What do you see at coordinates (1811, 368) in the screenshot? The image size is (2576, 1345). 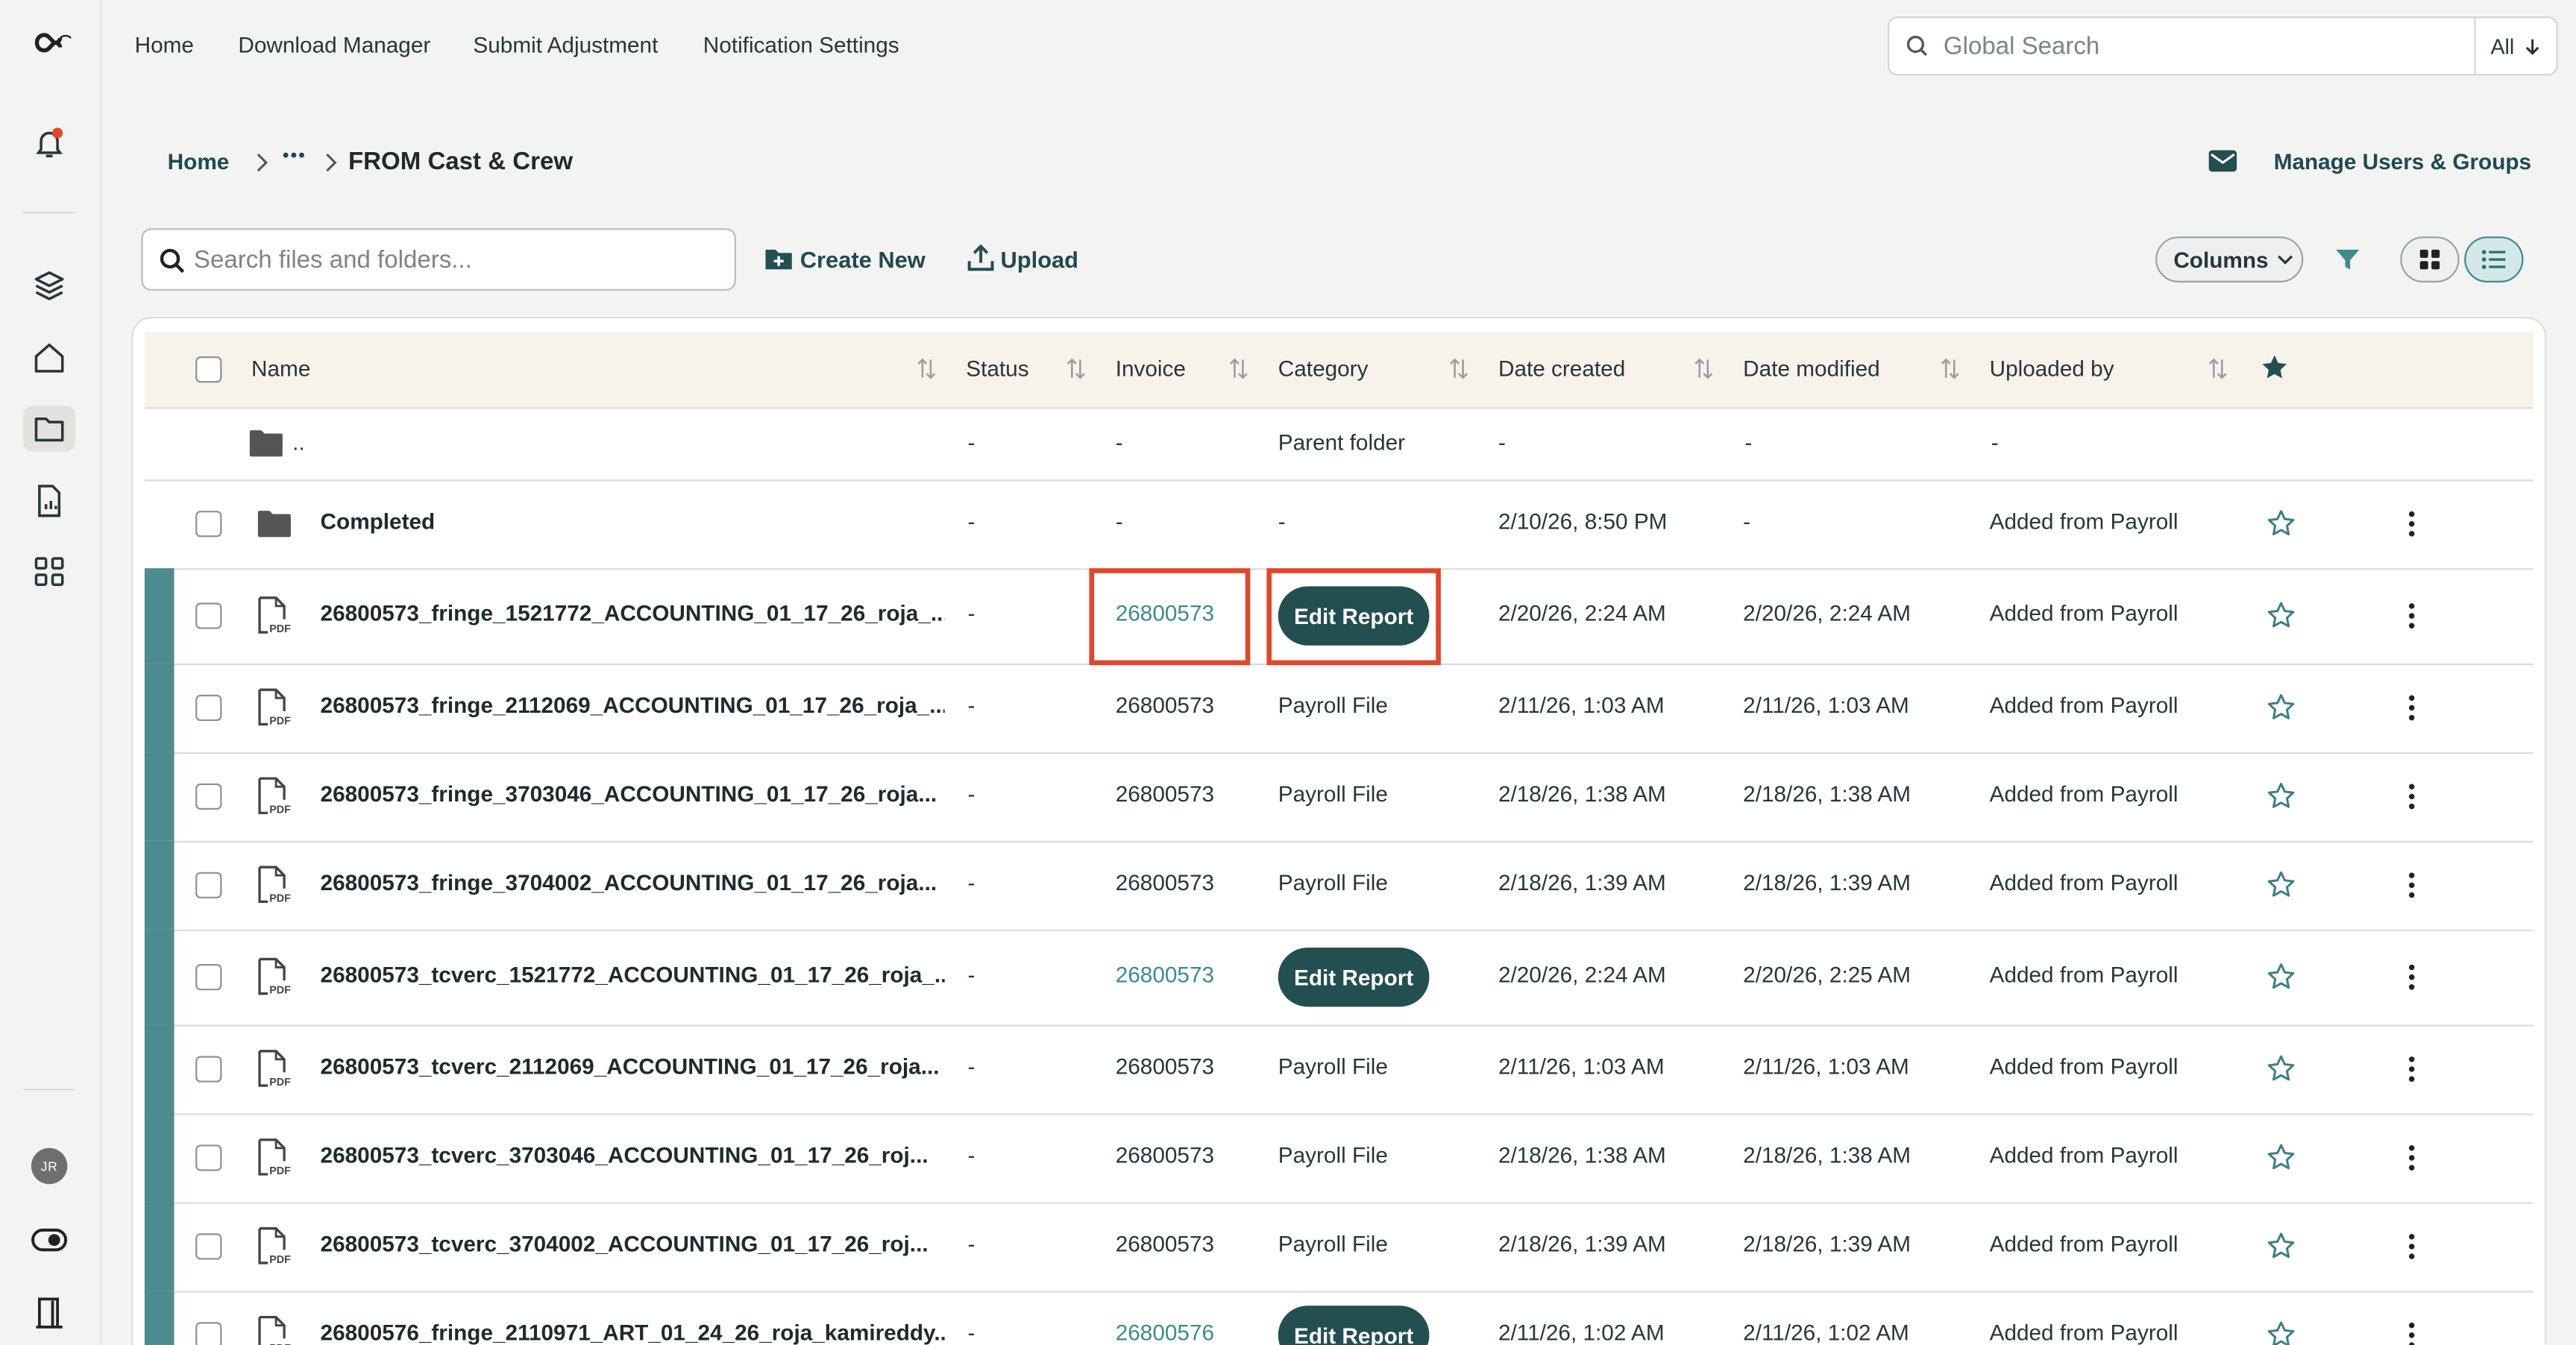 I see `header-date-modified: Date modified` at bounding box center [1811, 368].